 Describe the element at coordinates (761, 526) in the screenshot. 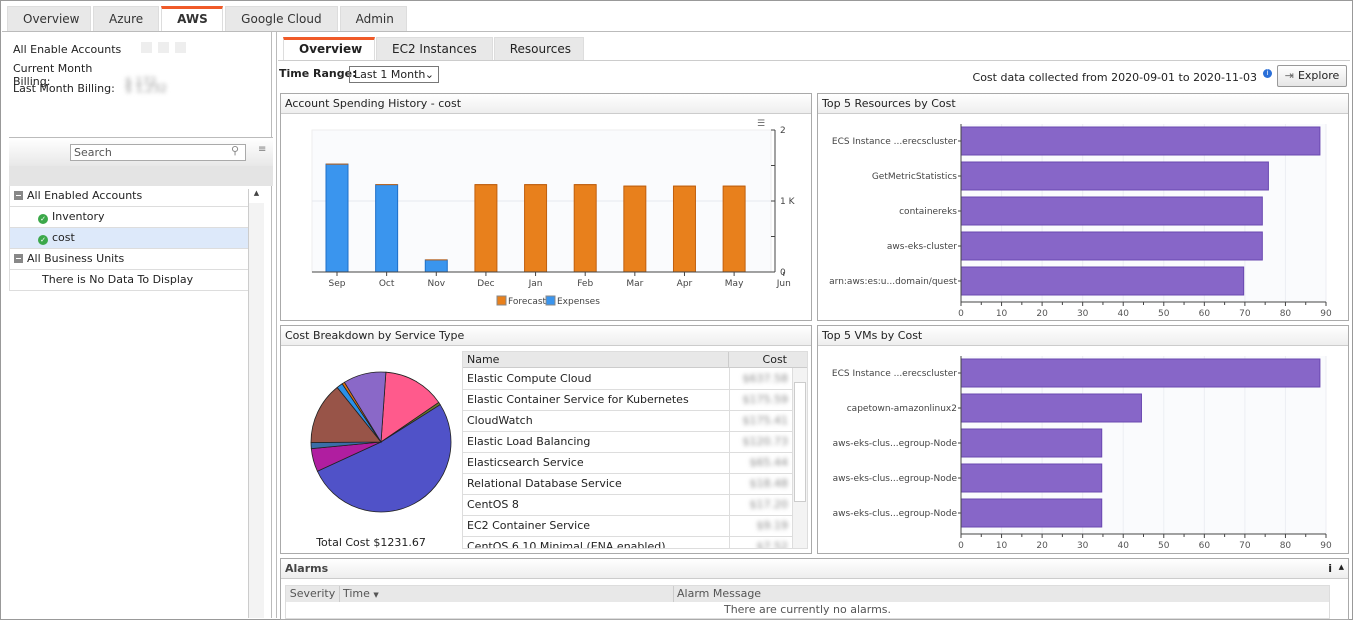

I see `service-cost: $9.19` at that location.